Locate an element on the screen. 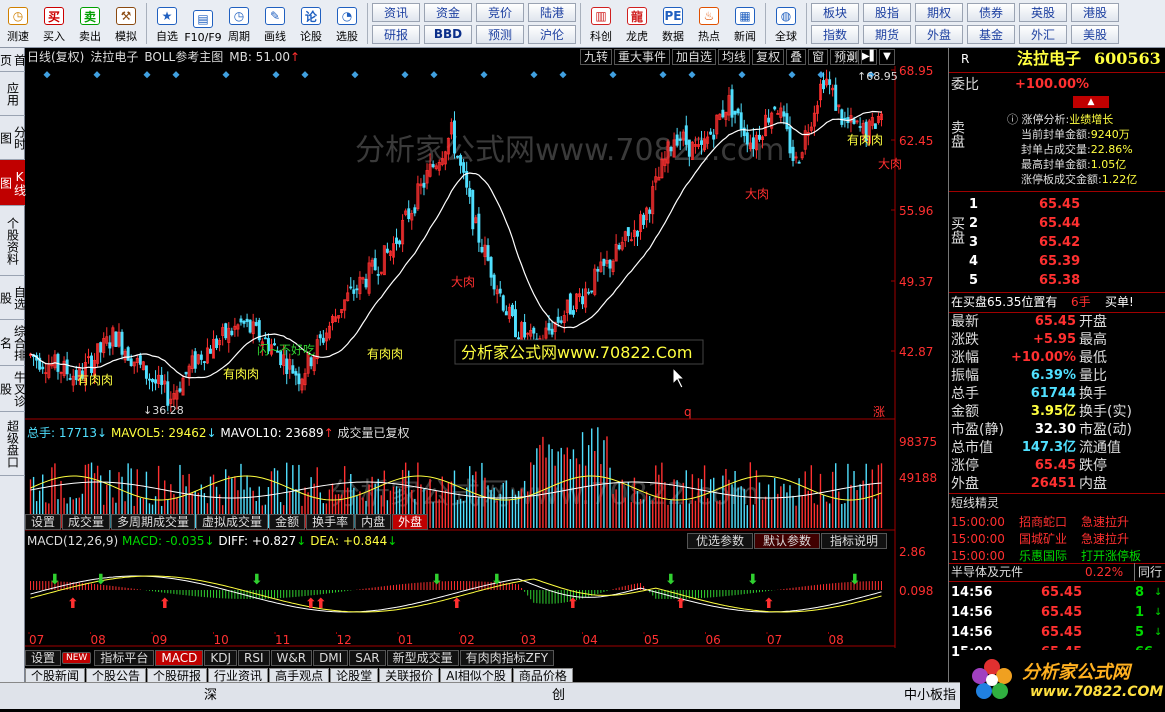 The width and height of the screenshot is (1165, 712). toolbar-small-button: 竞价 is located at coordinates (500, 13).